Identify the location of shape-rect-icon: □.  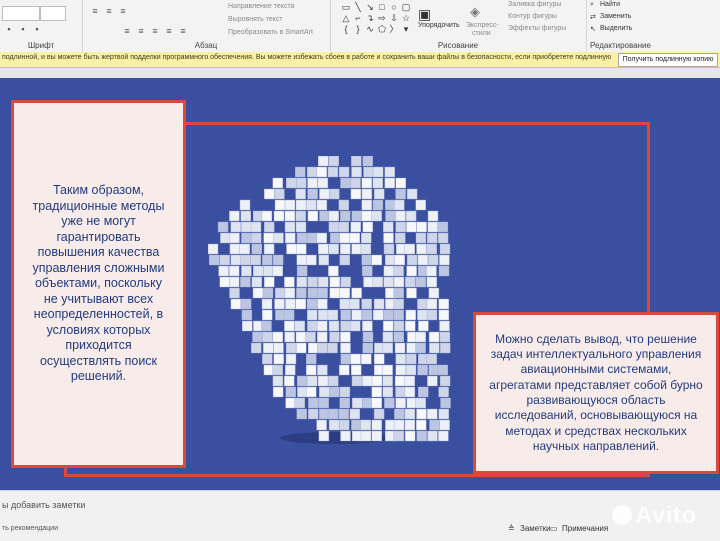
(382, 7).